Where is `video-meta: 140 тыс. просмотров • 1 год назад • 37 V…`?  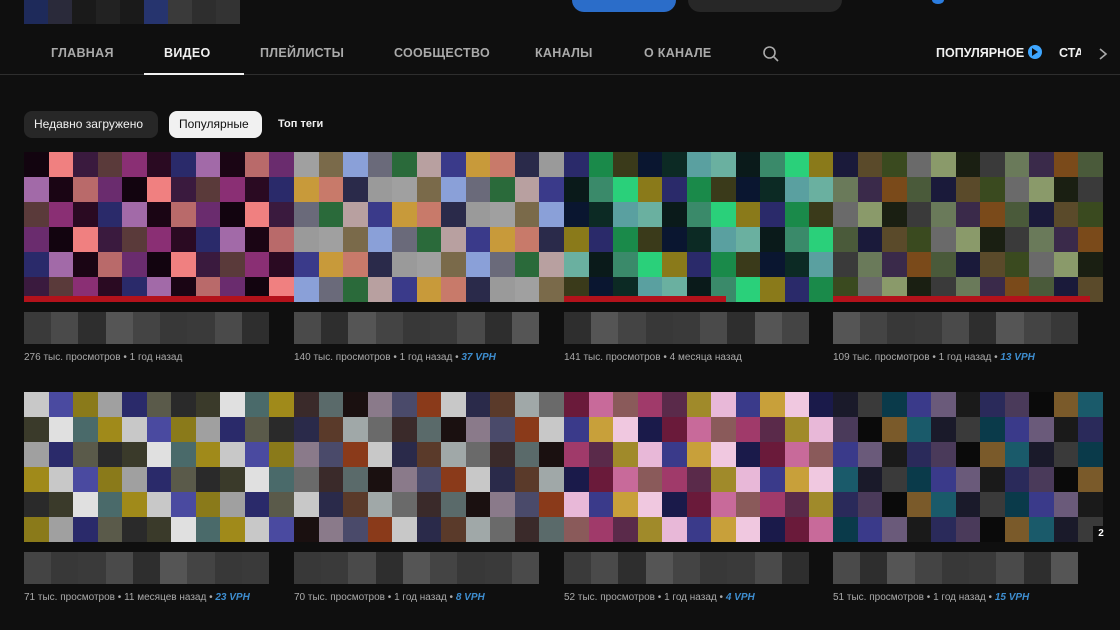 video-meta: 140 тыс. просмотров • 1 год назад • 37 V… is located at coordinates (395, 357).